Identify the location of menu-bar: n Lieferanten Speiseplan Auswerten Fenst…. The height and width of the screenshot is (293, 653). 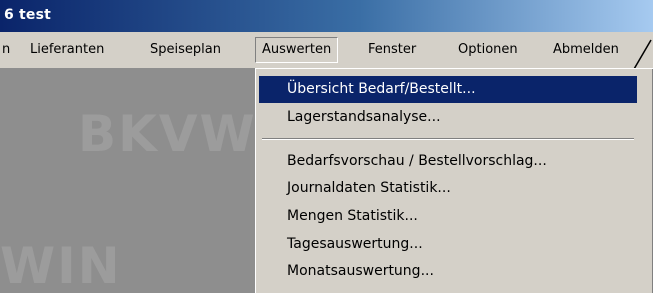
(326, 50).